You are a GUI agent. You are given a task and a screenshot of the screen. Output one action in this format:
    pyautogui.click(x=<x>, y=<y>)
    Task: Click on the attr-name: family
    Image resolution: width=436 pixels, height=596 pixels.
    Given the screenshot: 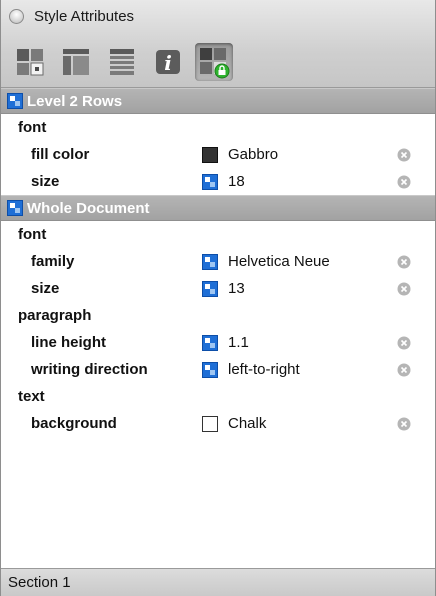 What is the action you would take?
    pyautogui.click(x=53, y=261)
    